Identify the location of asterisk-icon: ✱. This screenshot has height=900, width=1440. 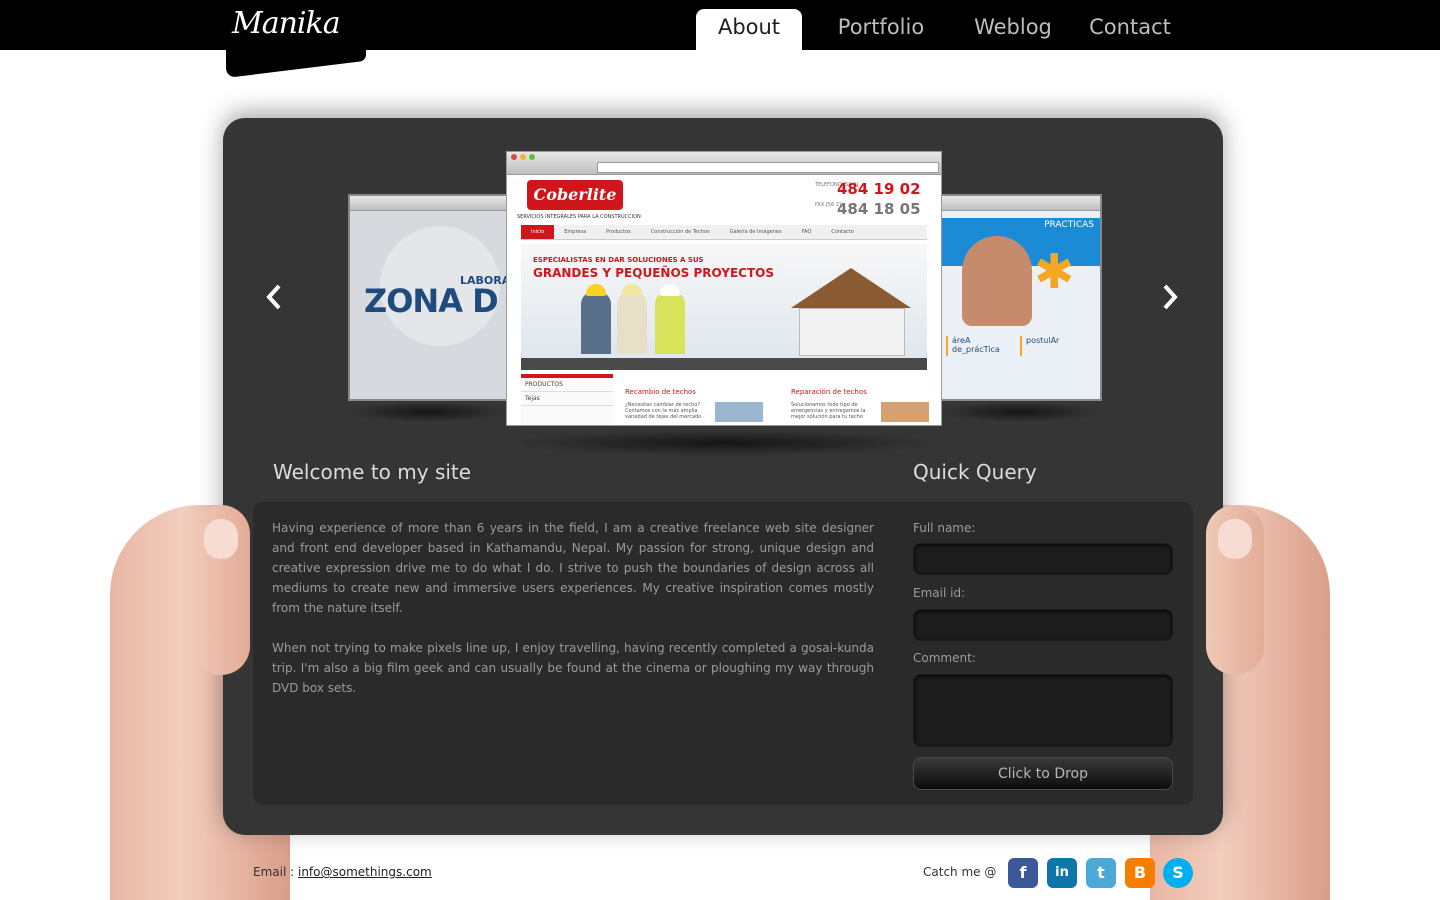
(1054, 272).